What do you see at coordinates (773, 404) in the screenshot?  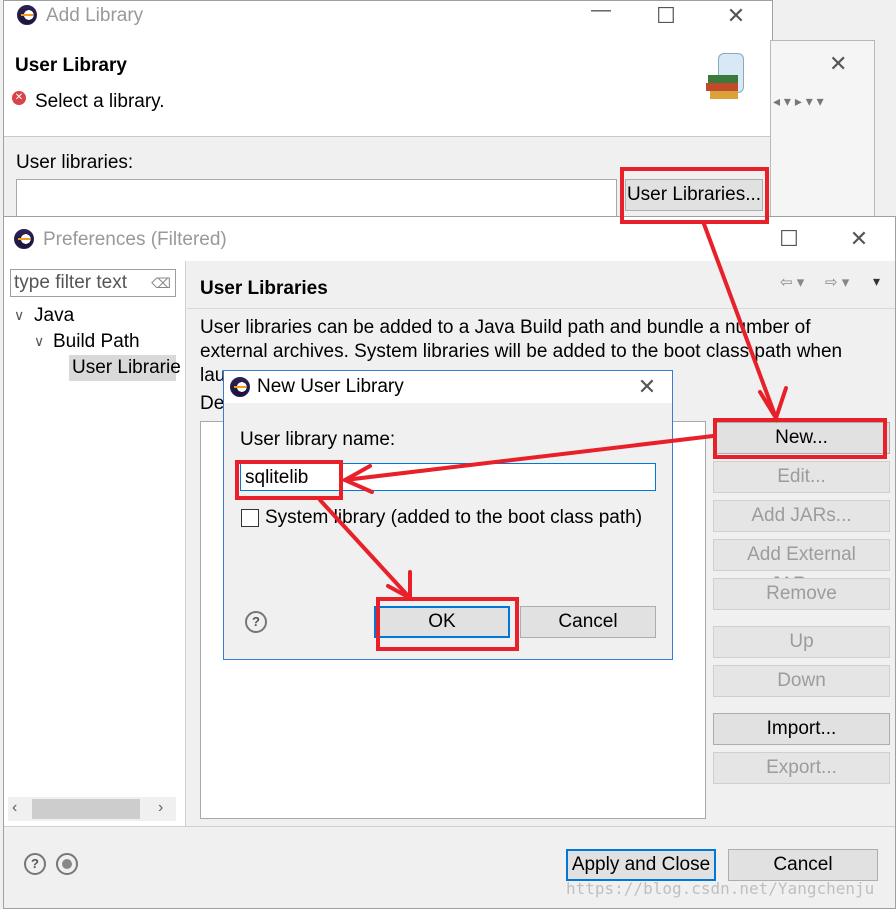 I see `arrowhead-new` at bounding box center [773, 404].